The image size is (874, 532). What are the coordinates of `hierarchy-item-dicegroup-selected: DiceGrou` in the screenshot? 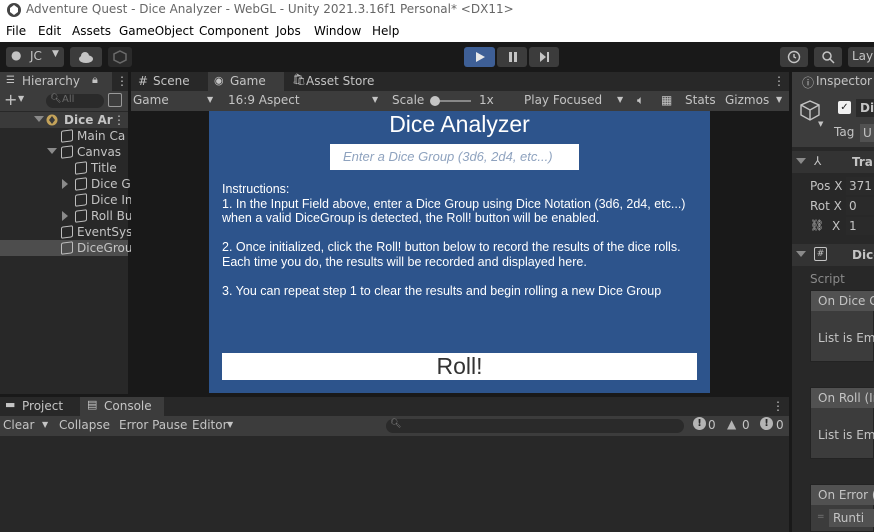 It's located at (66, 248).